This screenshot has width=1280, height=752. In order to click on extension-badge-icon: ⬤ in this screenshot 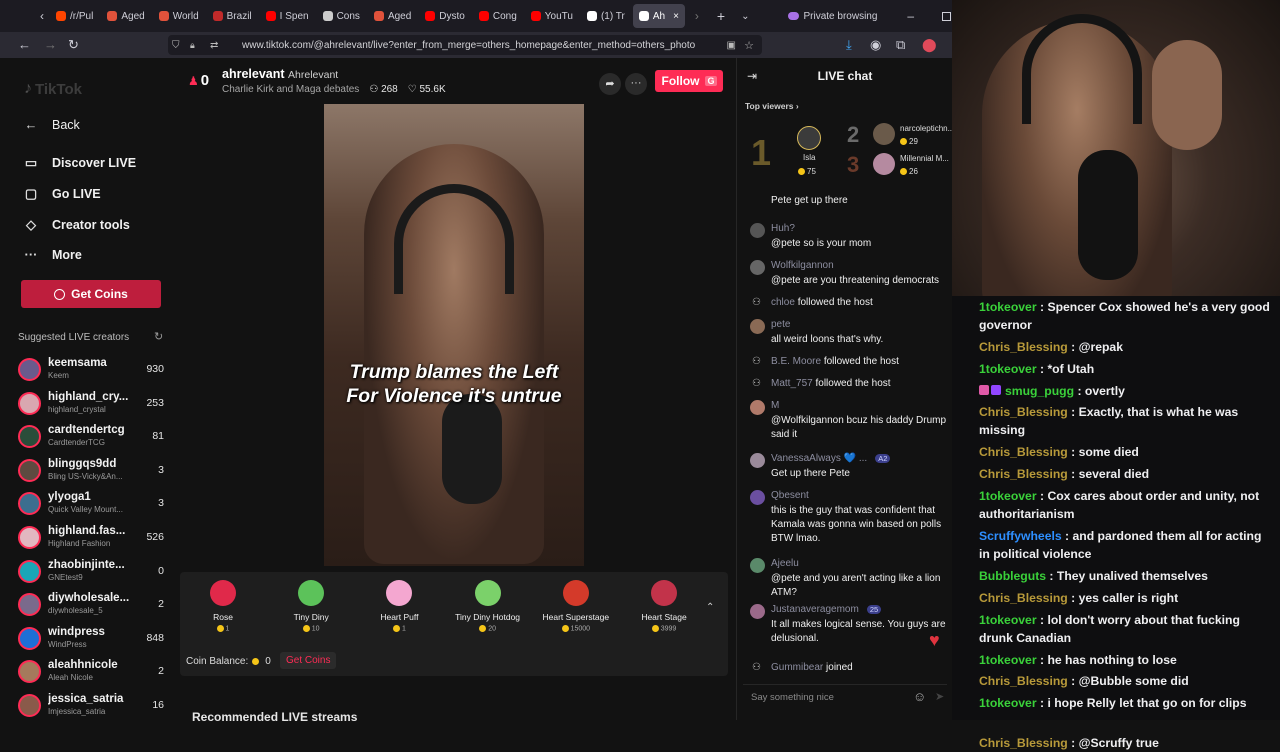, I will do `click(929, 45)`.